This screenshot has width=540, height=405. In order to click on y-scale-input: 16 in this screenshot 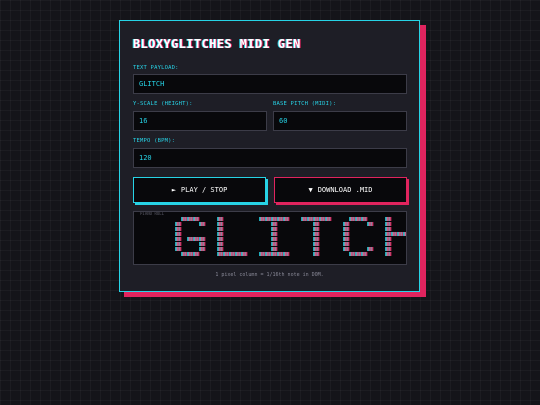, I will do `click(200, 121)`.